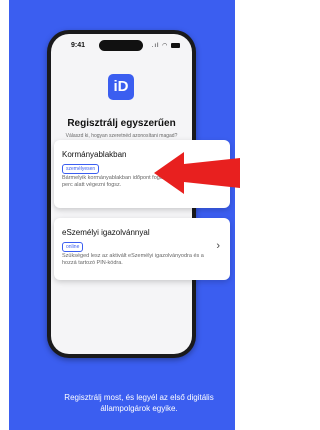 The width and height of the screenshot is (320, 430). Describe the element at coordinates (78, 45) in the screenshot. I see `status-time: 9:41` at that location.